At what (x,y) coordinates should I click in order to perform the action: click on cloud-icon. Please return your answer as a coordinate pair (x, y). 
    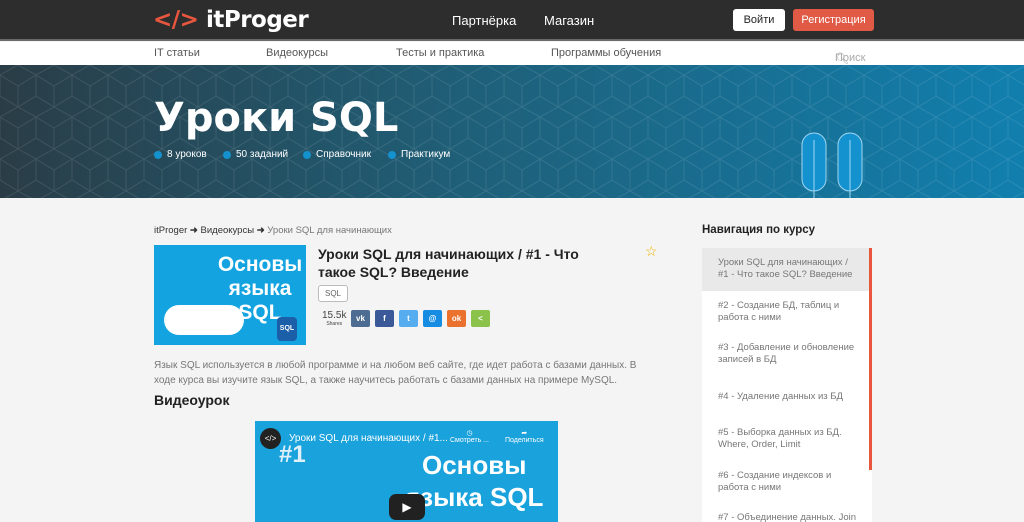
    Looking at the image, I should click on (204, 320).